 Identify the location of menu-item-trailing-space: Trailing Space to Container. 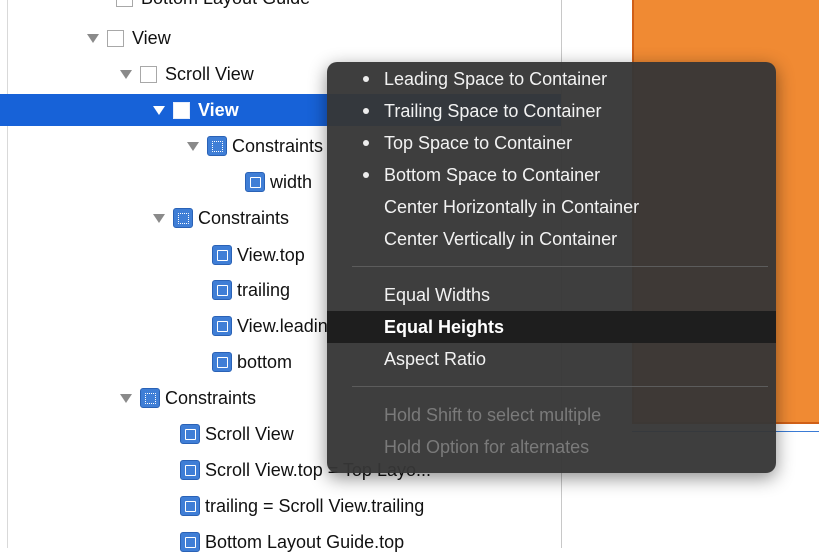
(551, 111).